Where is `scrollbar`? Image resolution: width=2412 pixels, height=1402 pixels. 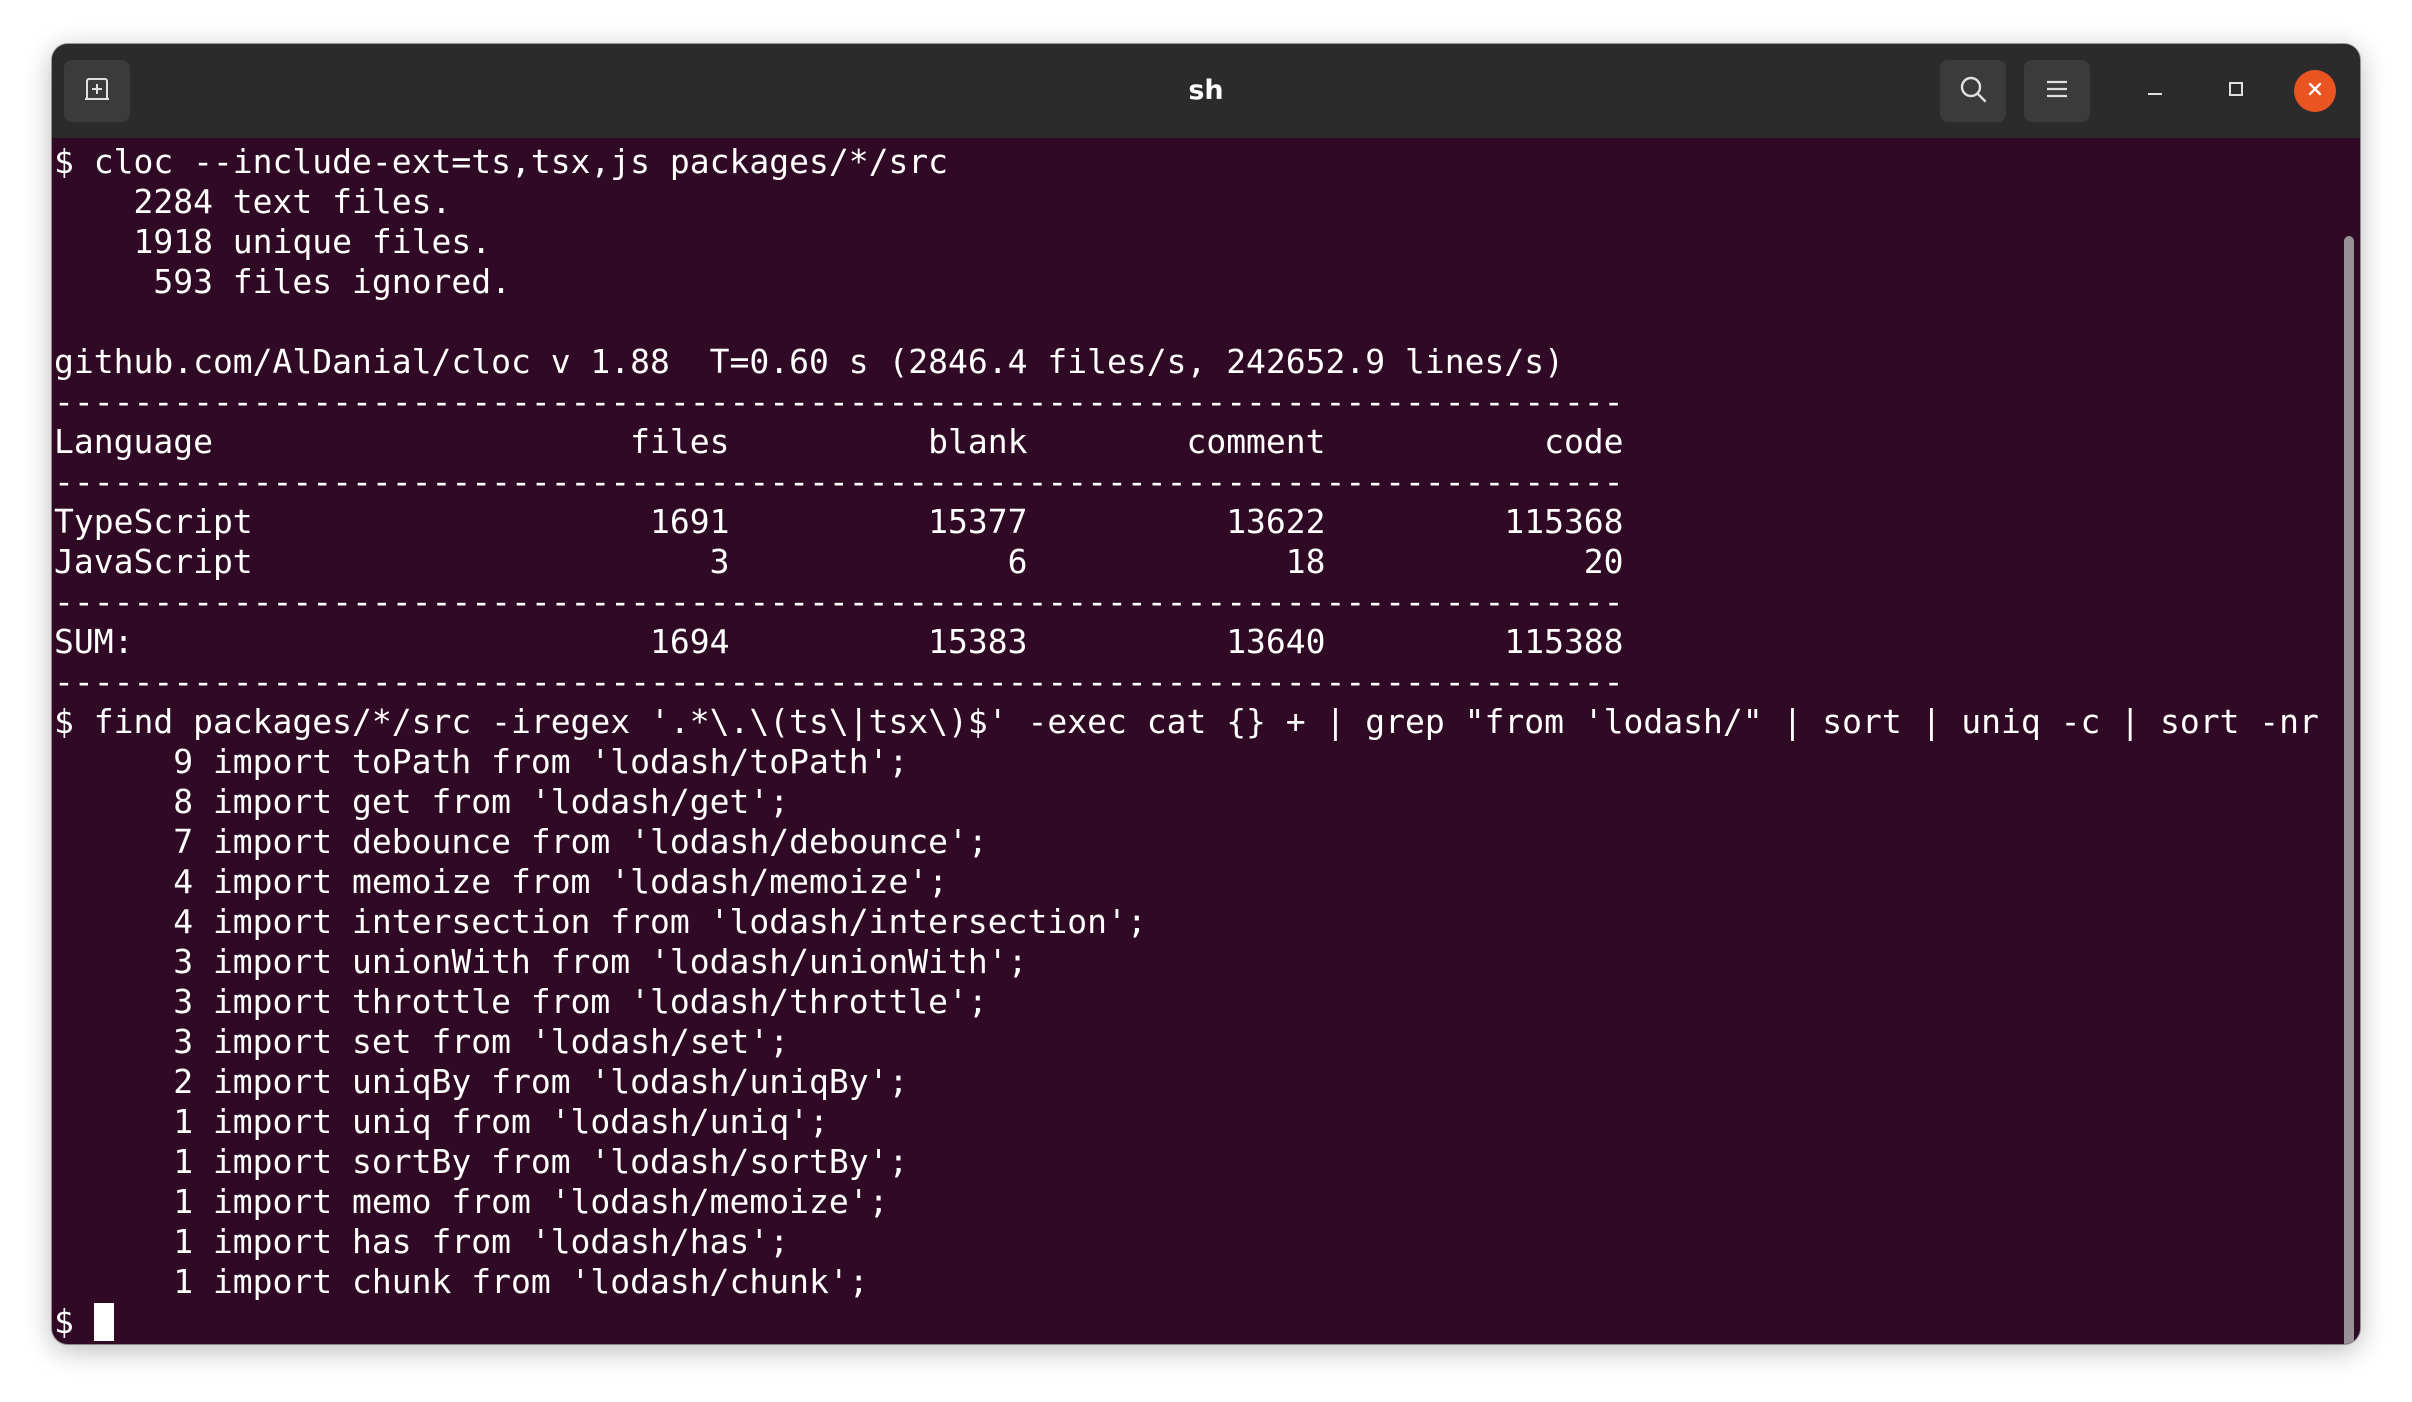
scrollbar is located at coordinates (2349, 790).